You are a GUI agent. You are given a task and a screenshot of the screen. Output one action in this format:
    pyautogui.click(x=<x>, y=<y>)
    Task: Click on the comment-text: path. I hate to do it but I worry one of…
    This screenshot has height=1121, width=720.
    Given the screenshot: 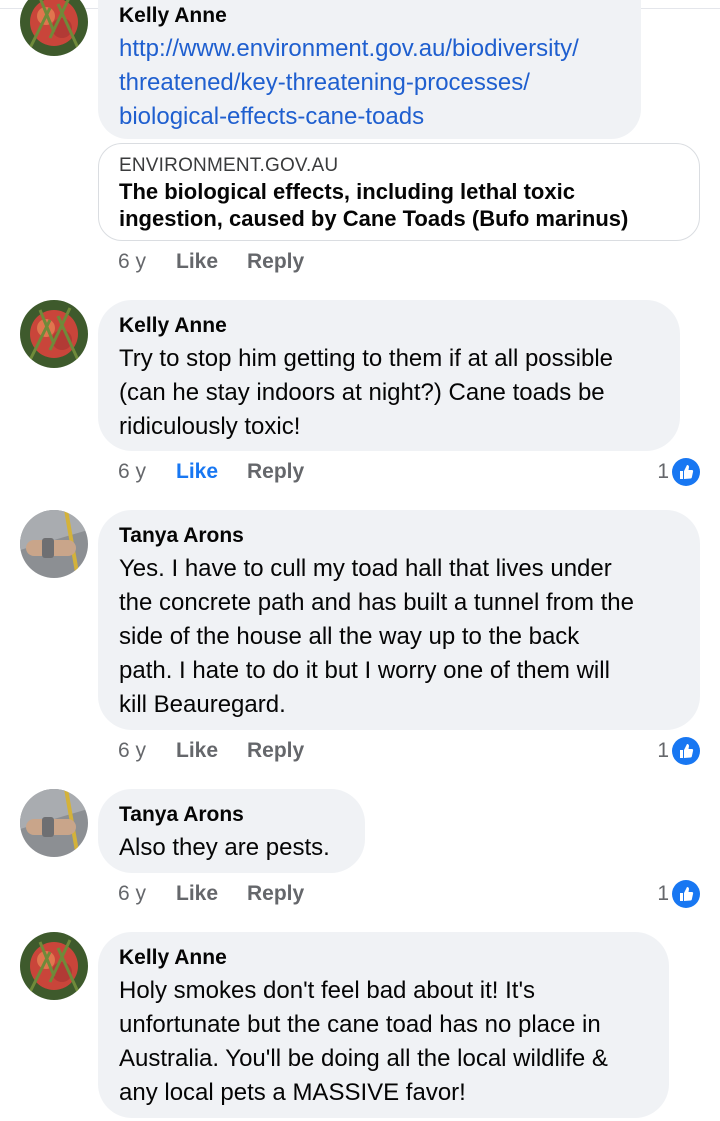 What is the action you would take?
    pyautogui.click(x=364, y=670)
    